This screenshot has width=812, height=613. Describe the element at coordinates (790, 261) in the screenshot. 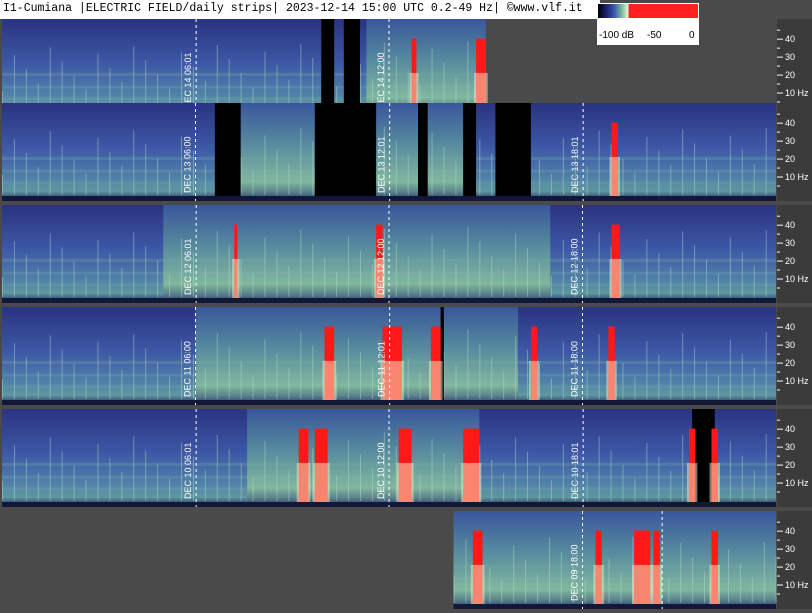

I see `strip-2-ytick-label-2: 20` at that location.